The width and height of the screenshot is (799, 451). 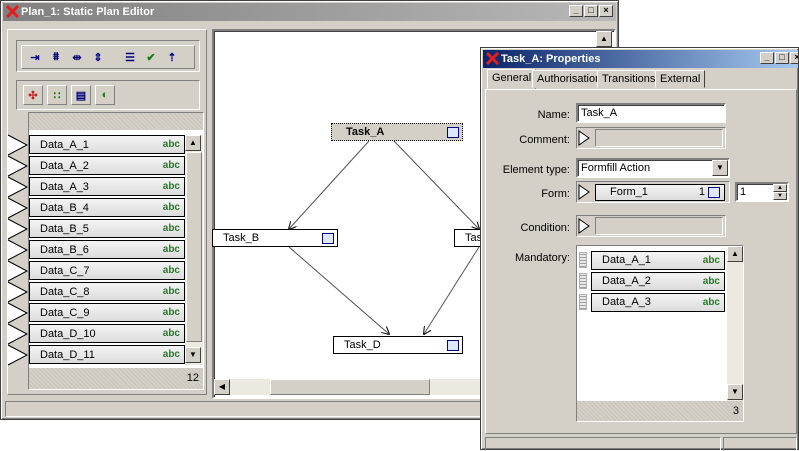 I want to click on data-item-label: Data_A_3, so click(x=64, y=186).